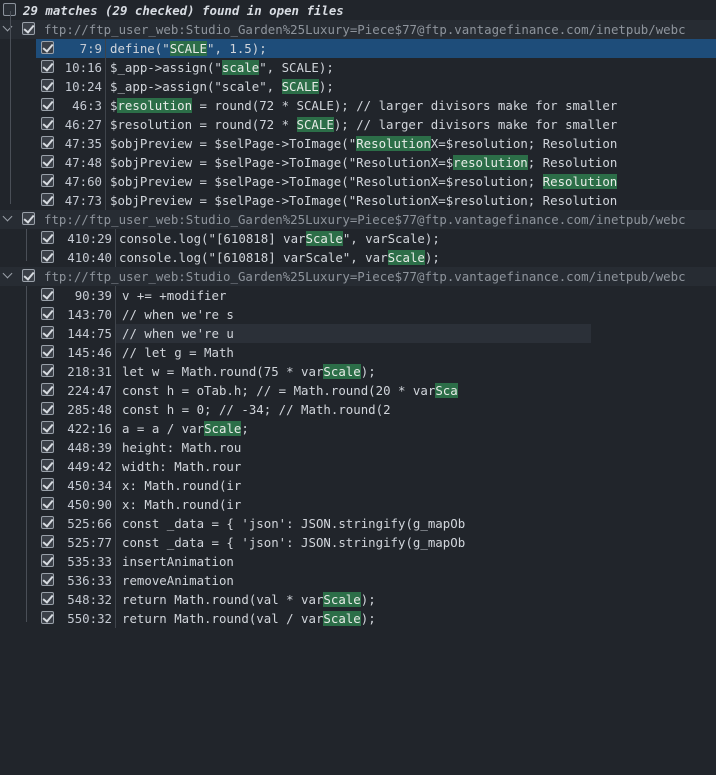  I want to click on match-row: 10:16 $_app->assign("scale", SCALE);, so click(358, 67).